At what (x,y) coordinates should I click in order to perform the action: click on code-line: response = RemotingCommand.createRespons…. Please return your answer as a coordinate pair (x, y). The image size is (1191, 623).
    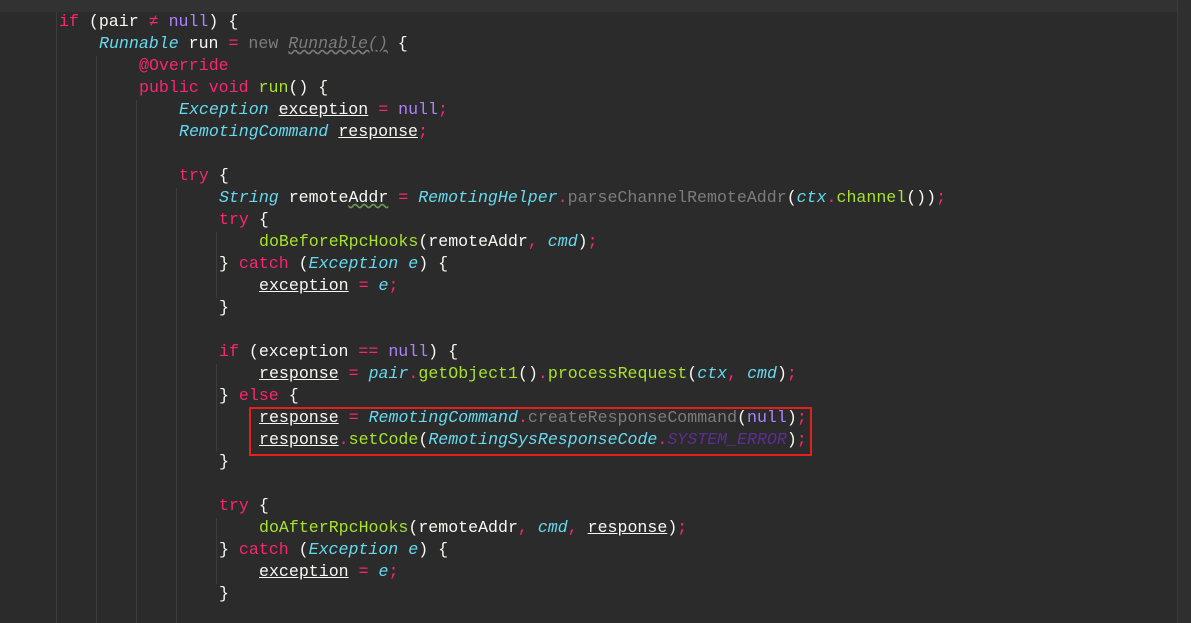
    Looking at the image, I should click on (533, 418).